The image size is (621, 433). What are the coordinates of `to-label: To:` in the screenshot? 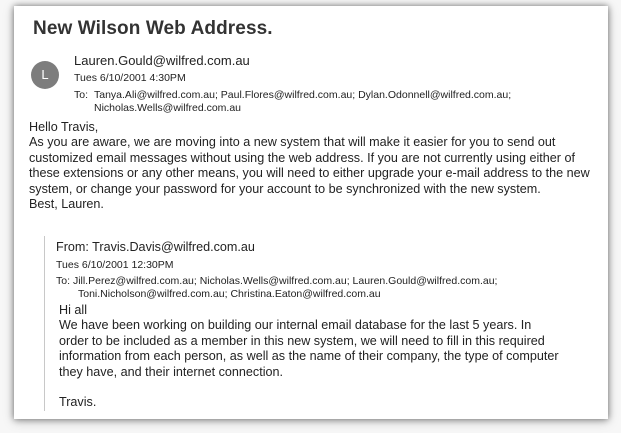 It's located at (81, 95).